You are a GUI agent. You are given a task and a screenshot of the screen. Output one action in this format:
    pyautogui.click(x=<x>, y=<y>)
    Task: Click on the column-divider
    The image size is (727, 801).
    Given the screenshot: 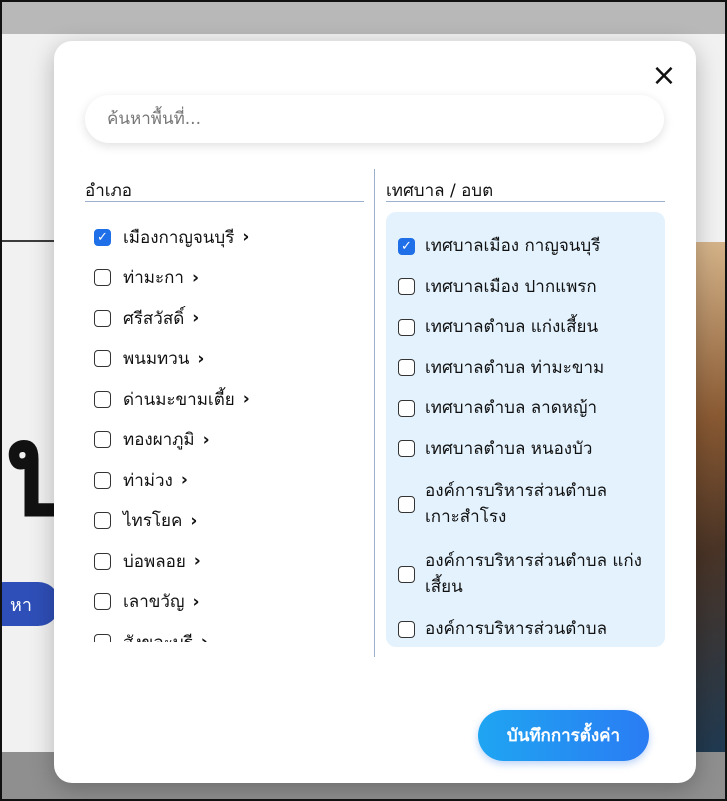 What is the action you would take?
    pyautogui.click(x=374, y=413)
    